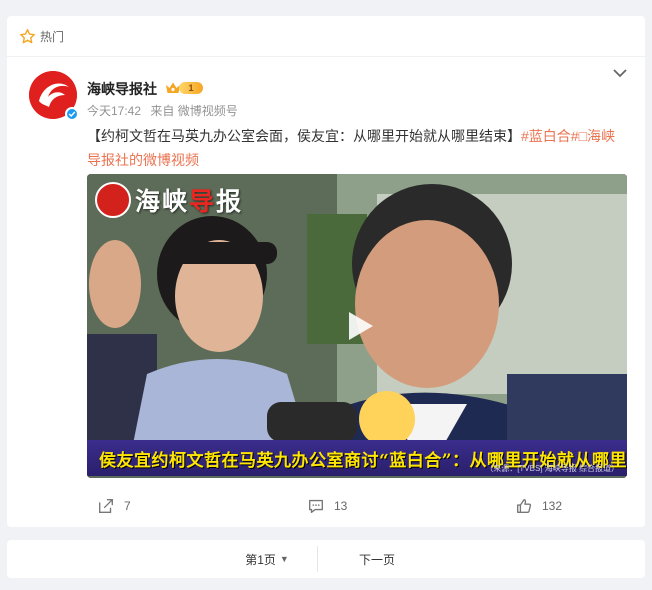  I want to click on post-meta: 今天17:42 来自 微博视频号, so click(162, 110).